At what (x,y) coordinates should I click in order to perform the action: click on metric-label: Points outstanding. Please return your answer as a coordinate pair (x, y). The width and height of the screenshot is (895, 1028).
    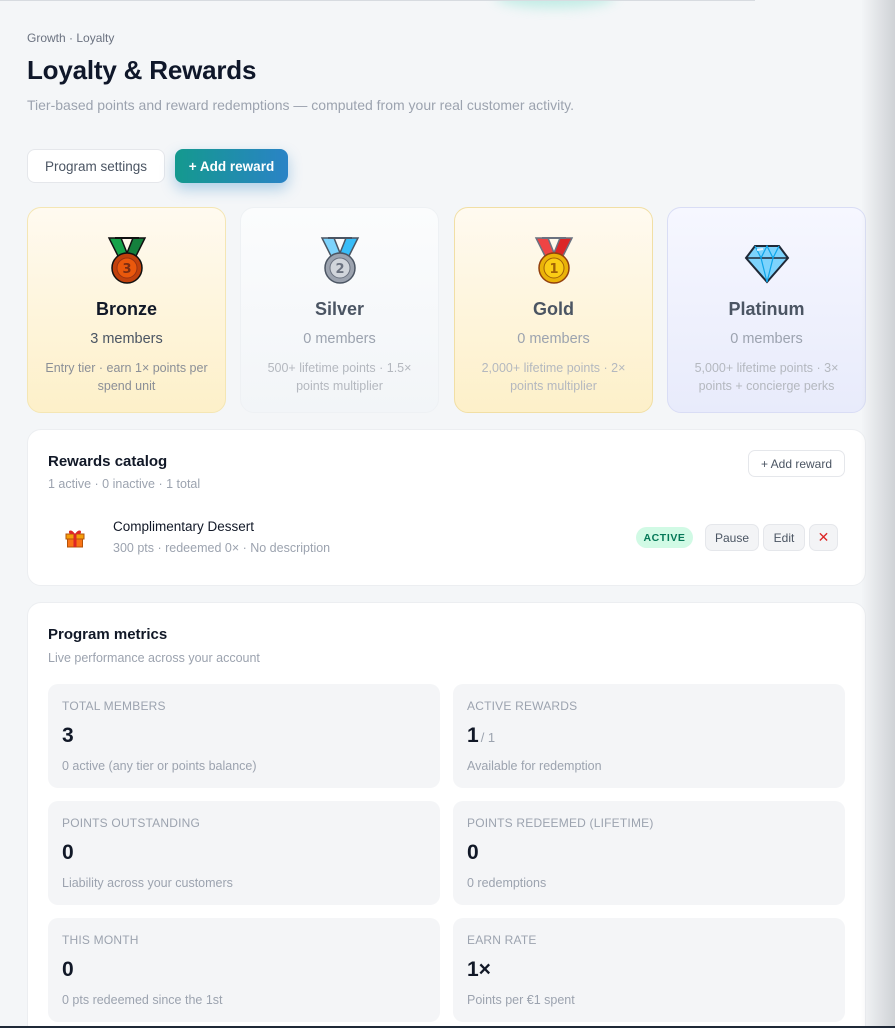
    Looking at the image, I should click on (131, 823).